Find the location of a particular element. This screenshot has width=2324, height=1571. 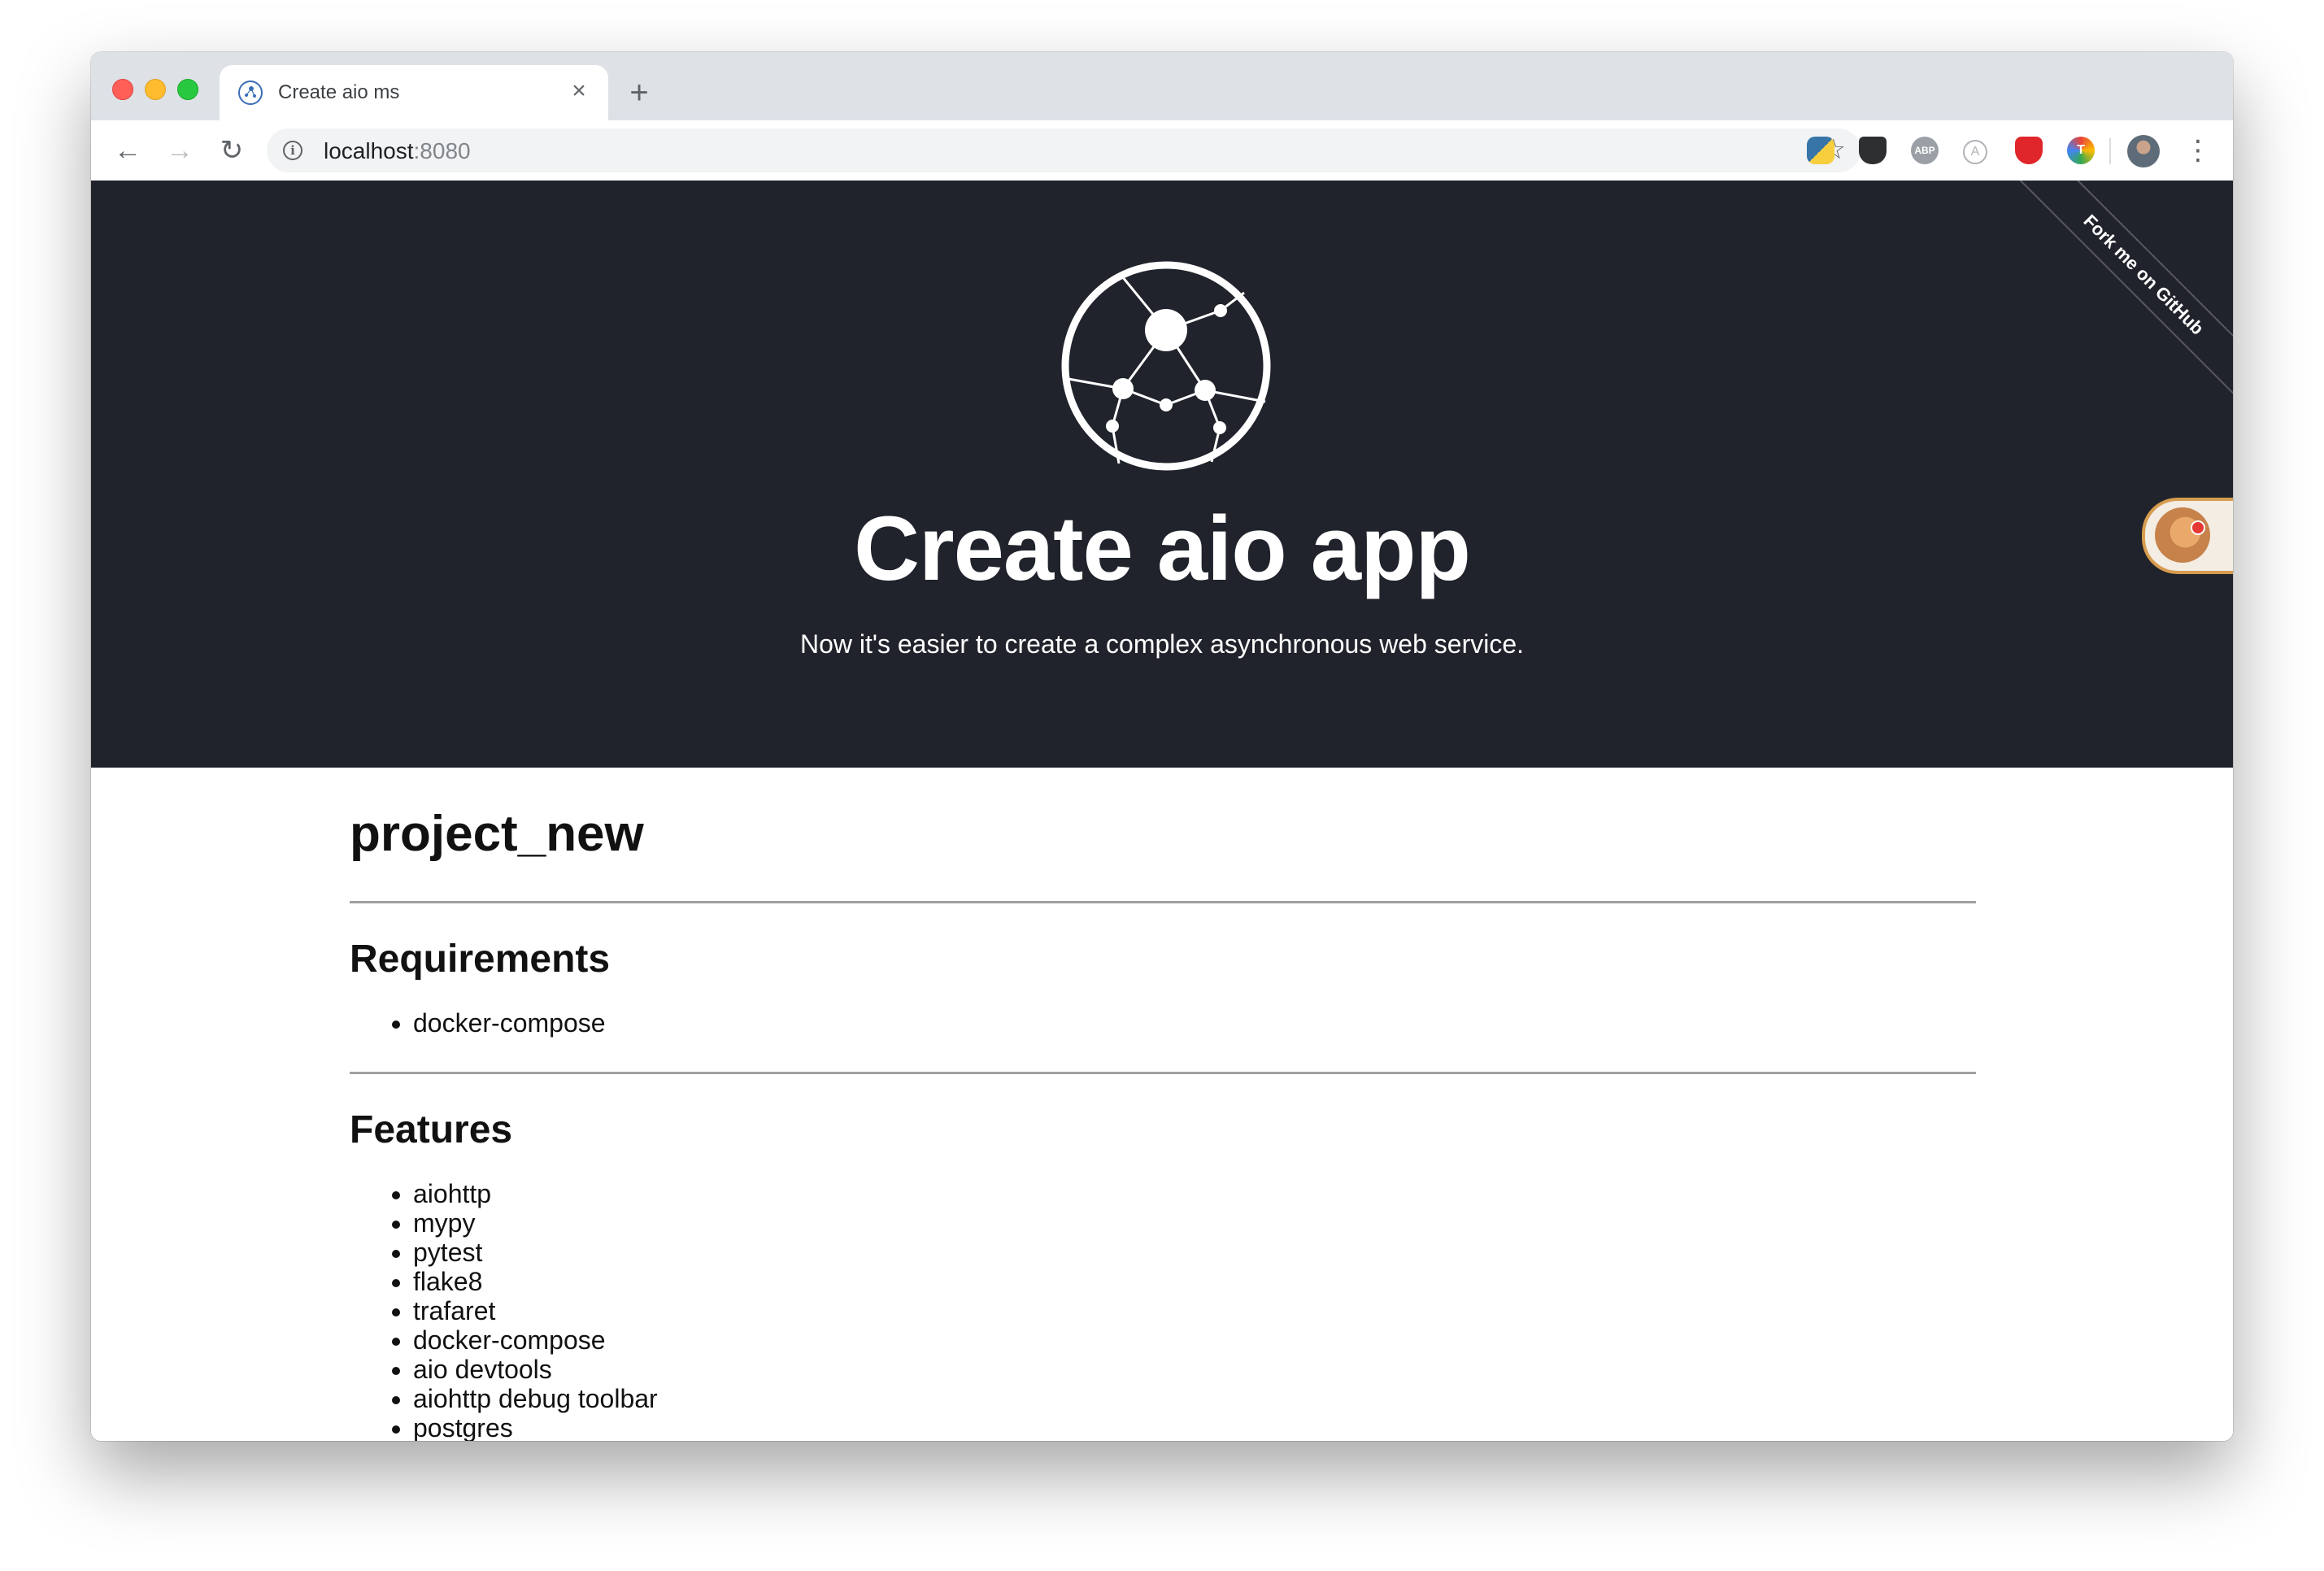

forward-button: → is located at coordinates (180, 150).